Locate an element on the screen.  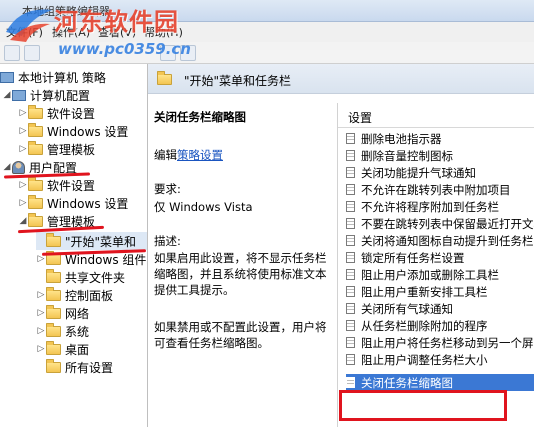
setting-item: 锁定所有任务栏设置 is located at coordinates (440, 257).